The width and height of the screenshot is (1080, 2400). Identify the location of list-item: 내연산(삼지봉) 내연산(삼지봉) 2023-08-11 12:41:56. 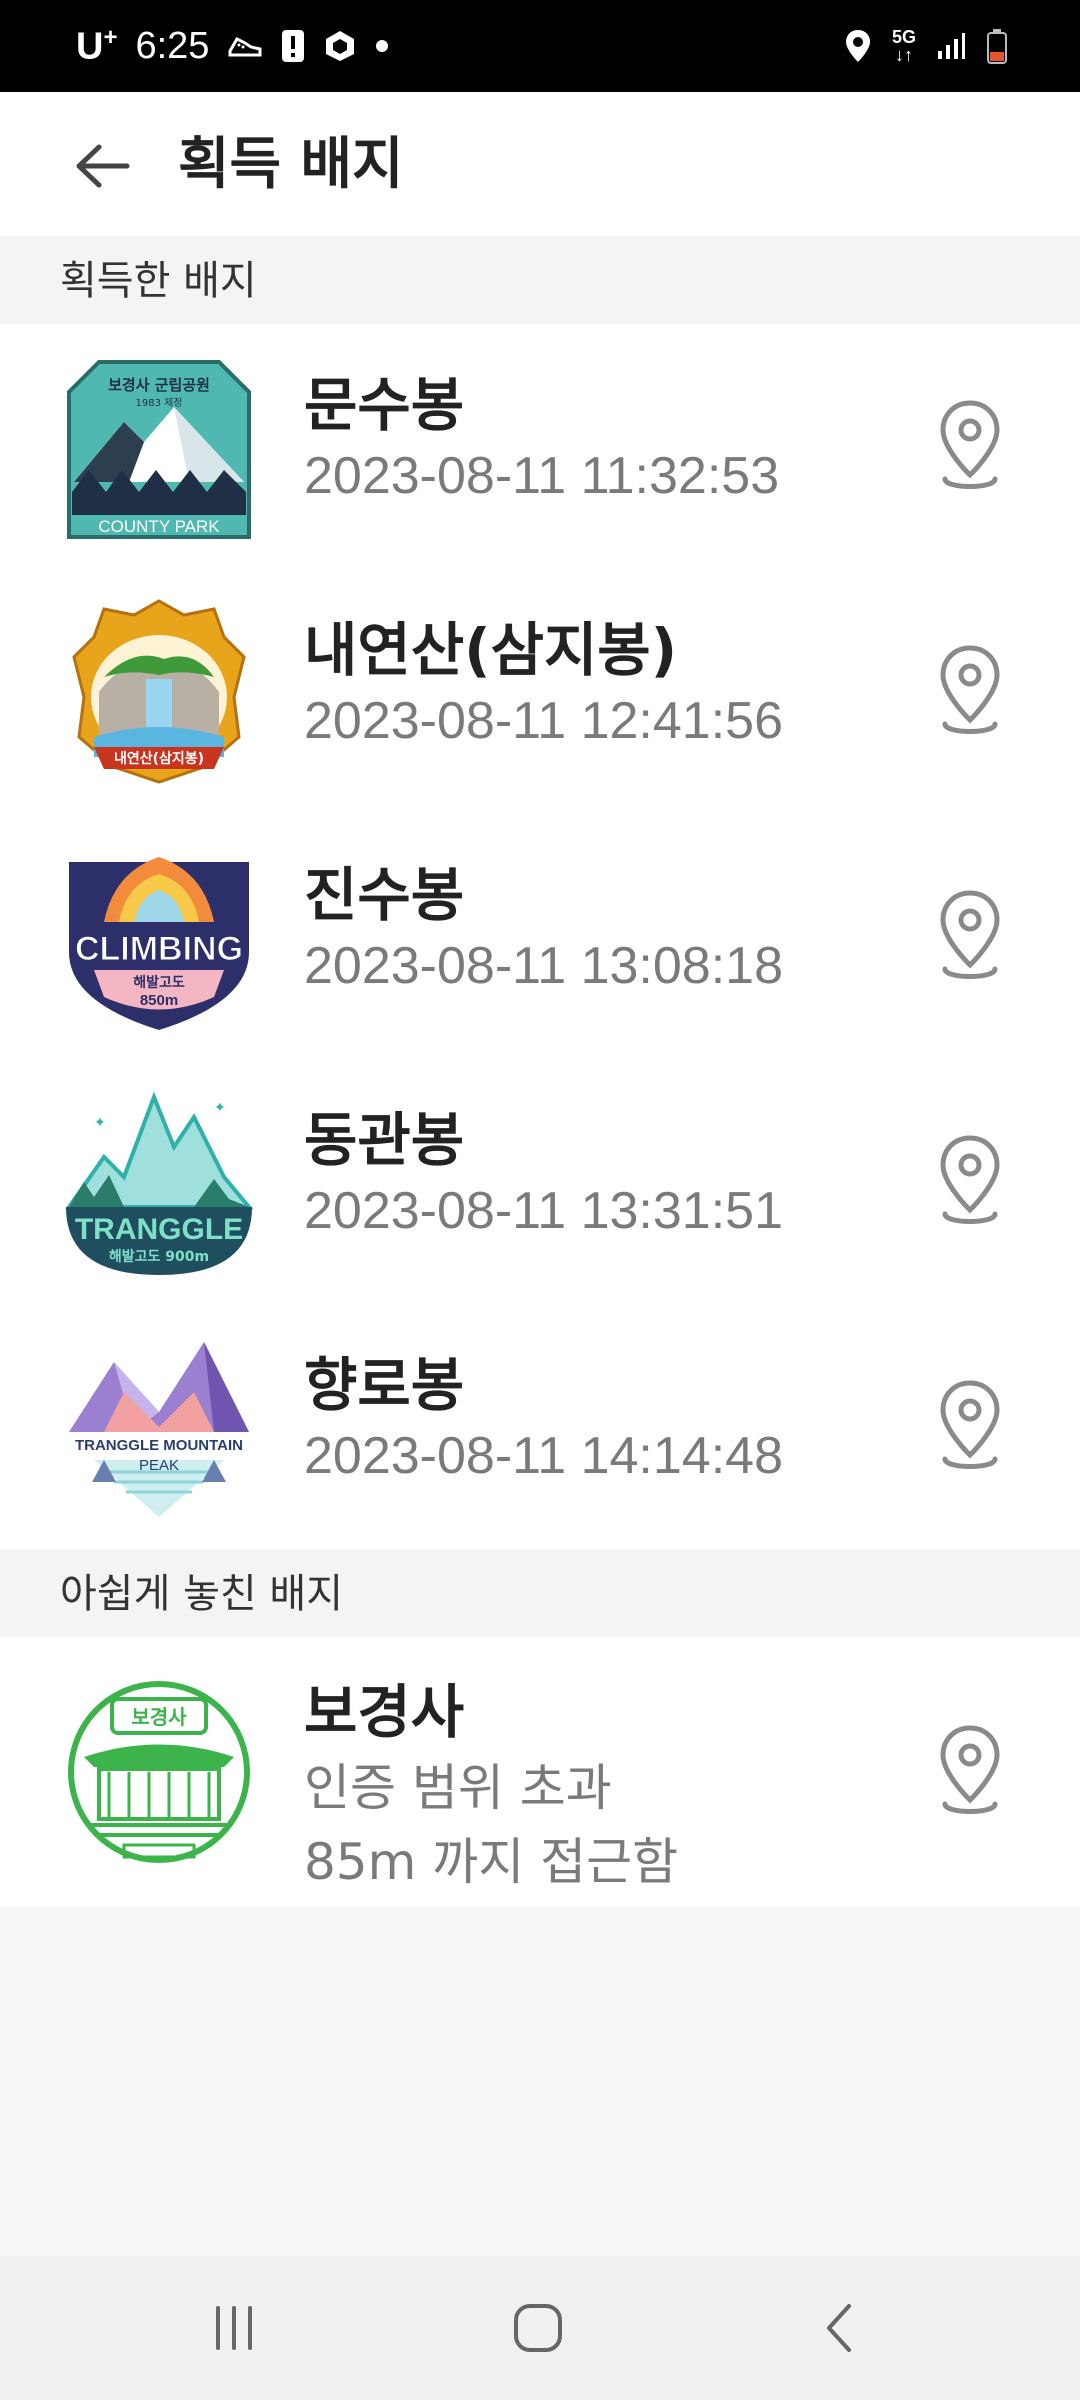
(540, 691).